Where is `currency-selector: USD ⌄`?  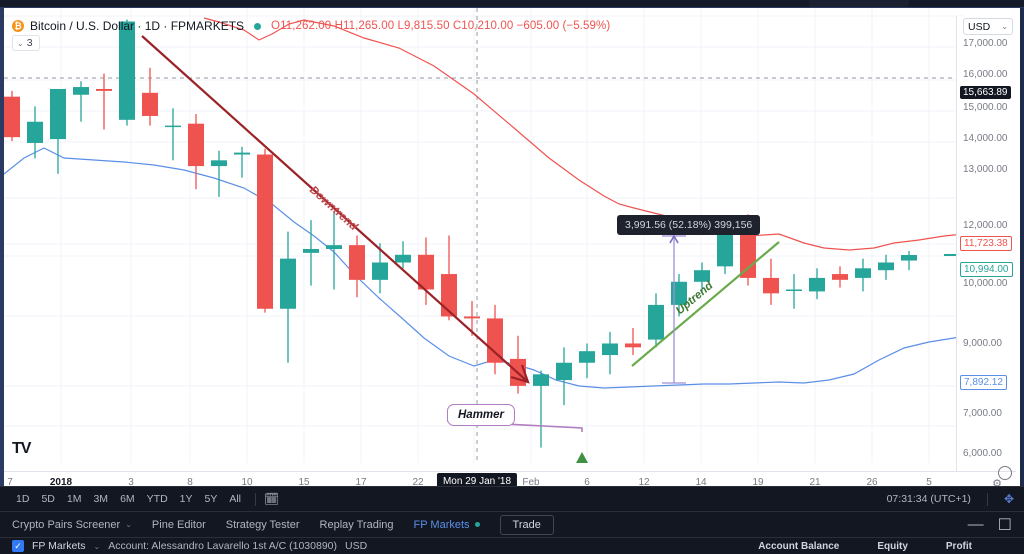 currency-selector: USD ⌄ is located at coordinates (988, 26).